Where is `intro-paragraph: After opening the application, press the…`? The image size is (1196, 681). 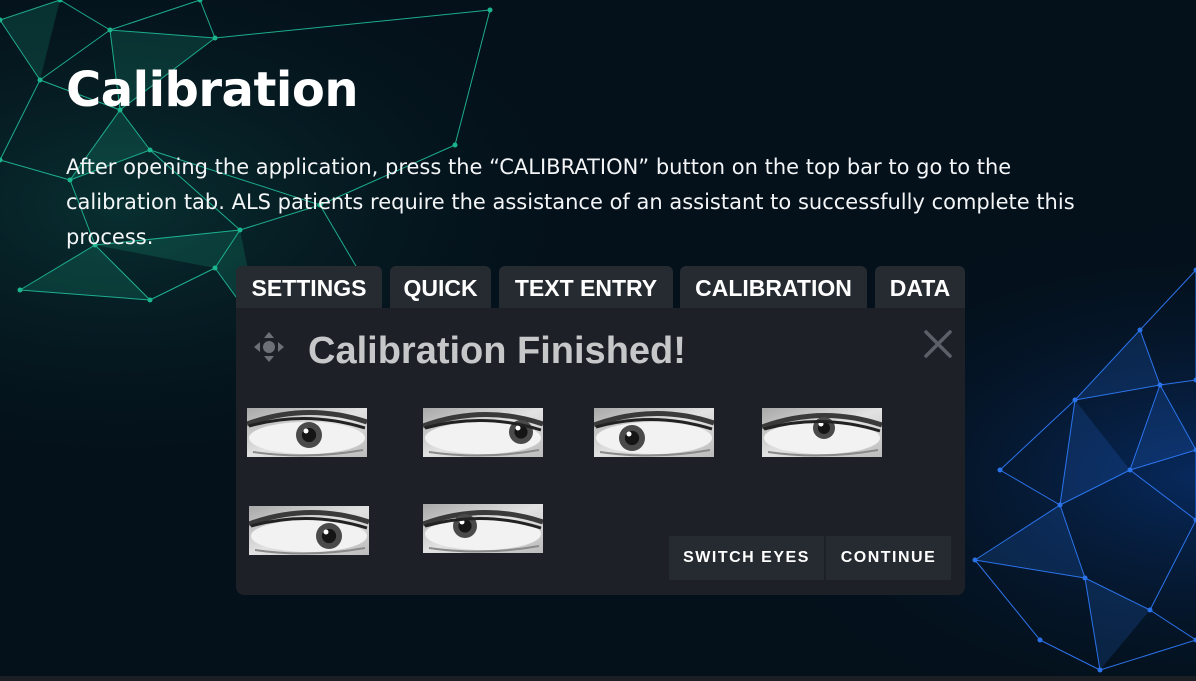 intro-paragraph: After opening the application, press the… is located at coordinates (570, 202).